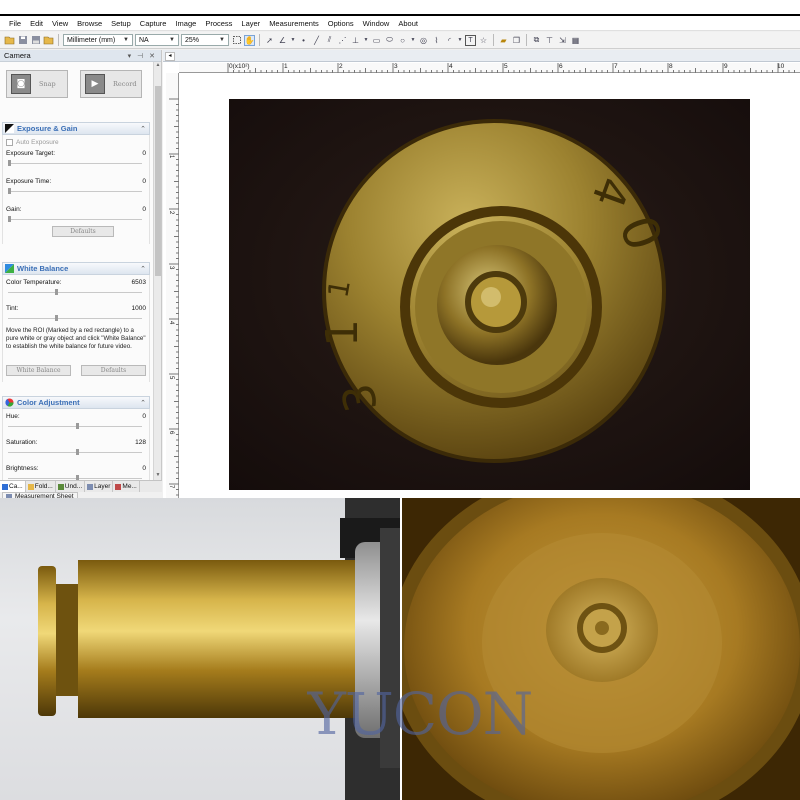 This screenshot has width=800, height=800. What do you see at coordinates (205, 40) in the screenshot?
I see `zoom-select: 25% ▼` at bounding box center [205, 40].